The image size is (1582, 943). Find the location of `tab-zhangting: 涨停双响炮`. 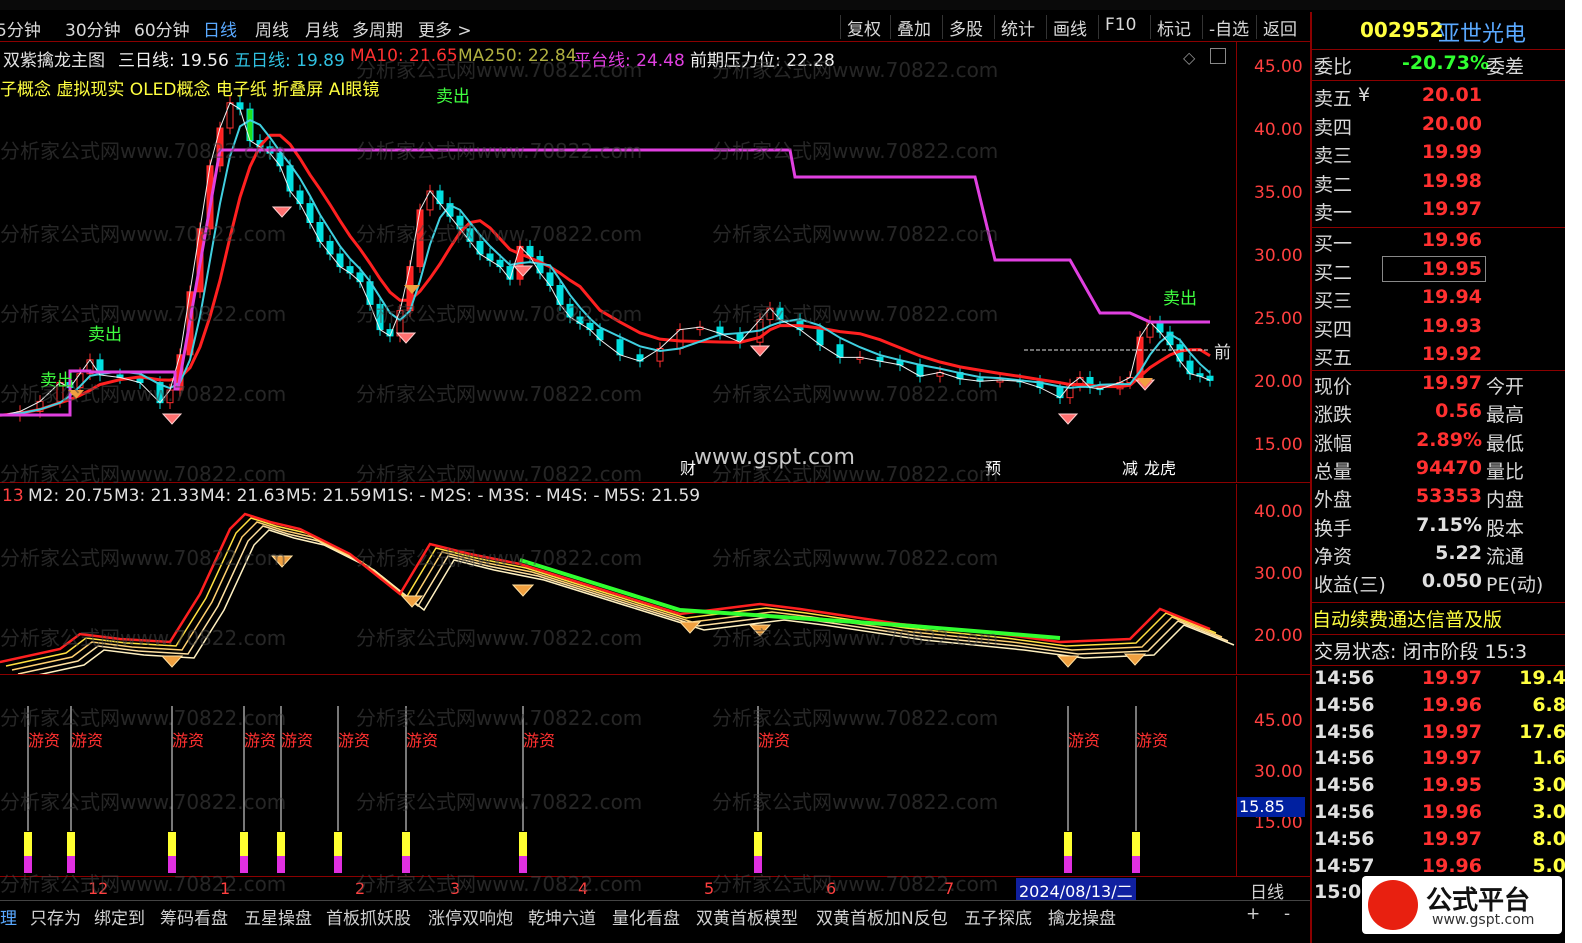

tab-zhangting: 涨停双响炮 is located at coordinates (470, 916).